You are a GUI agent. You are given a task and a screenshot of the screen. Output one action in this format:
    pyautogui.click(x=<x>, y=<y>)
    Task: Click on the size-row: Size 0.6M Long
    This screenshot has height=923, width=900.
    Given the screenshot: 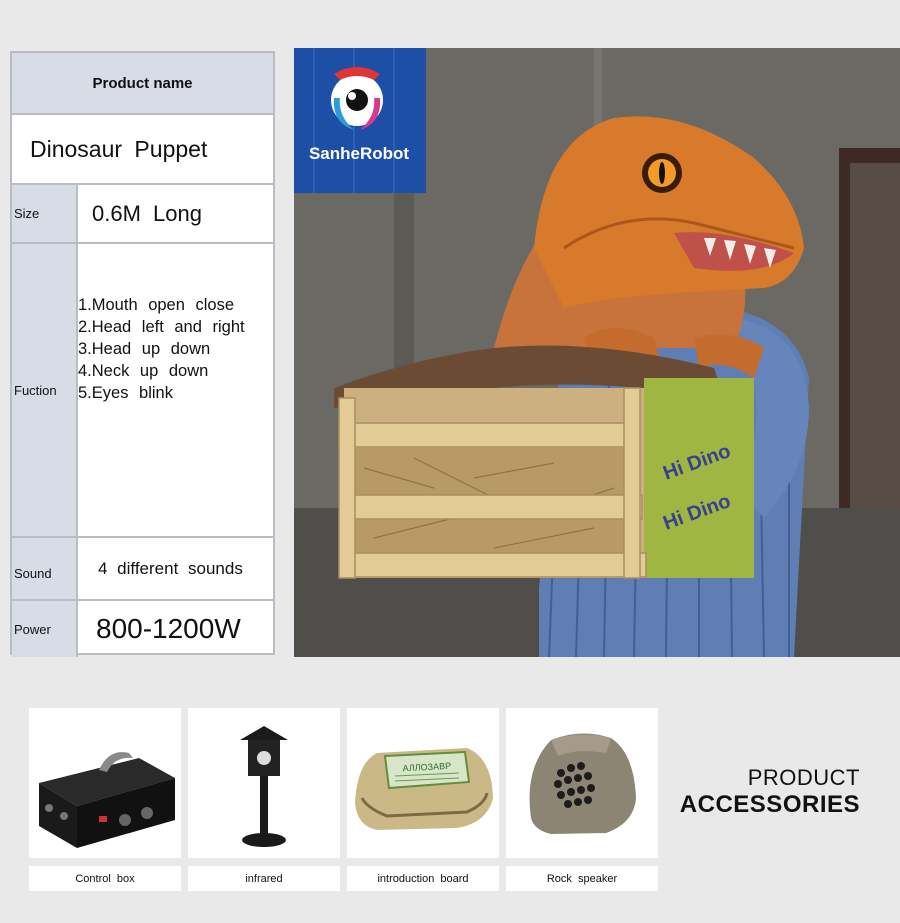 What is the action you would take?
    pyautogui.click(x=142, y=214)
    